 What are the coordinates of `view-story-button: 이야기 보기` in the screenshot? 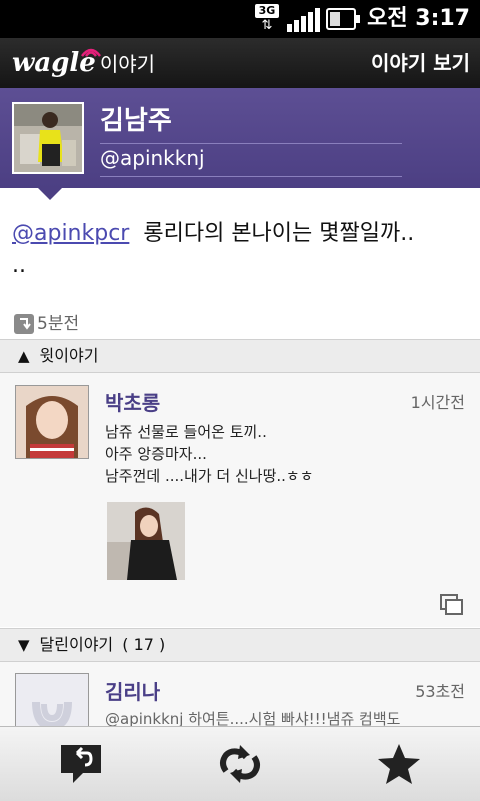 It's located at (420, 63).